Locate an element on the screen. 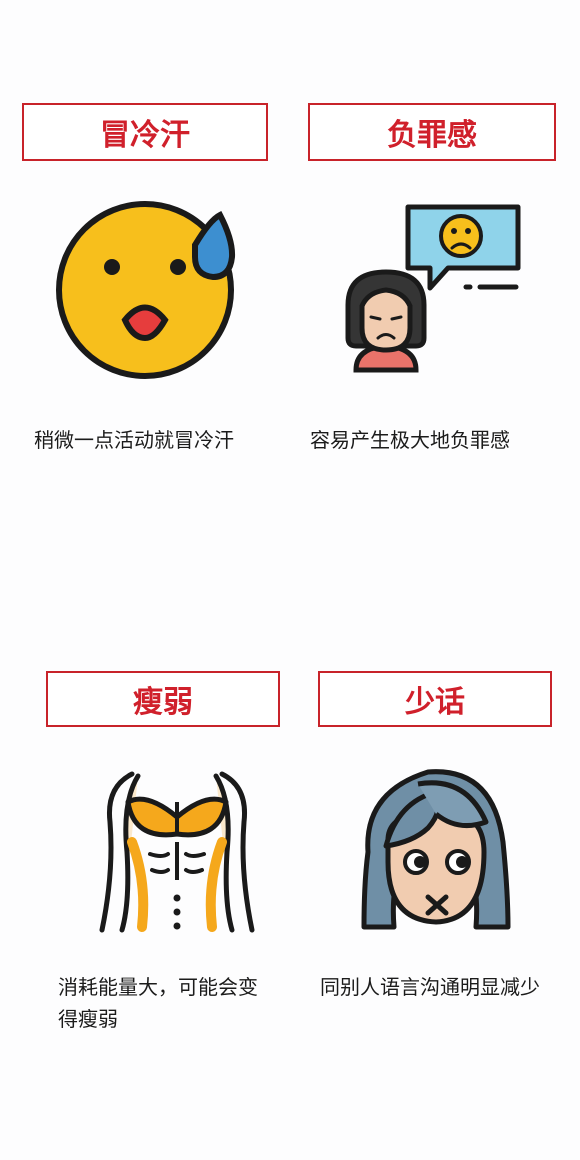 The image size is (580, 1160). card-title: 少话 is located at coordinates (435, 699).